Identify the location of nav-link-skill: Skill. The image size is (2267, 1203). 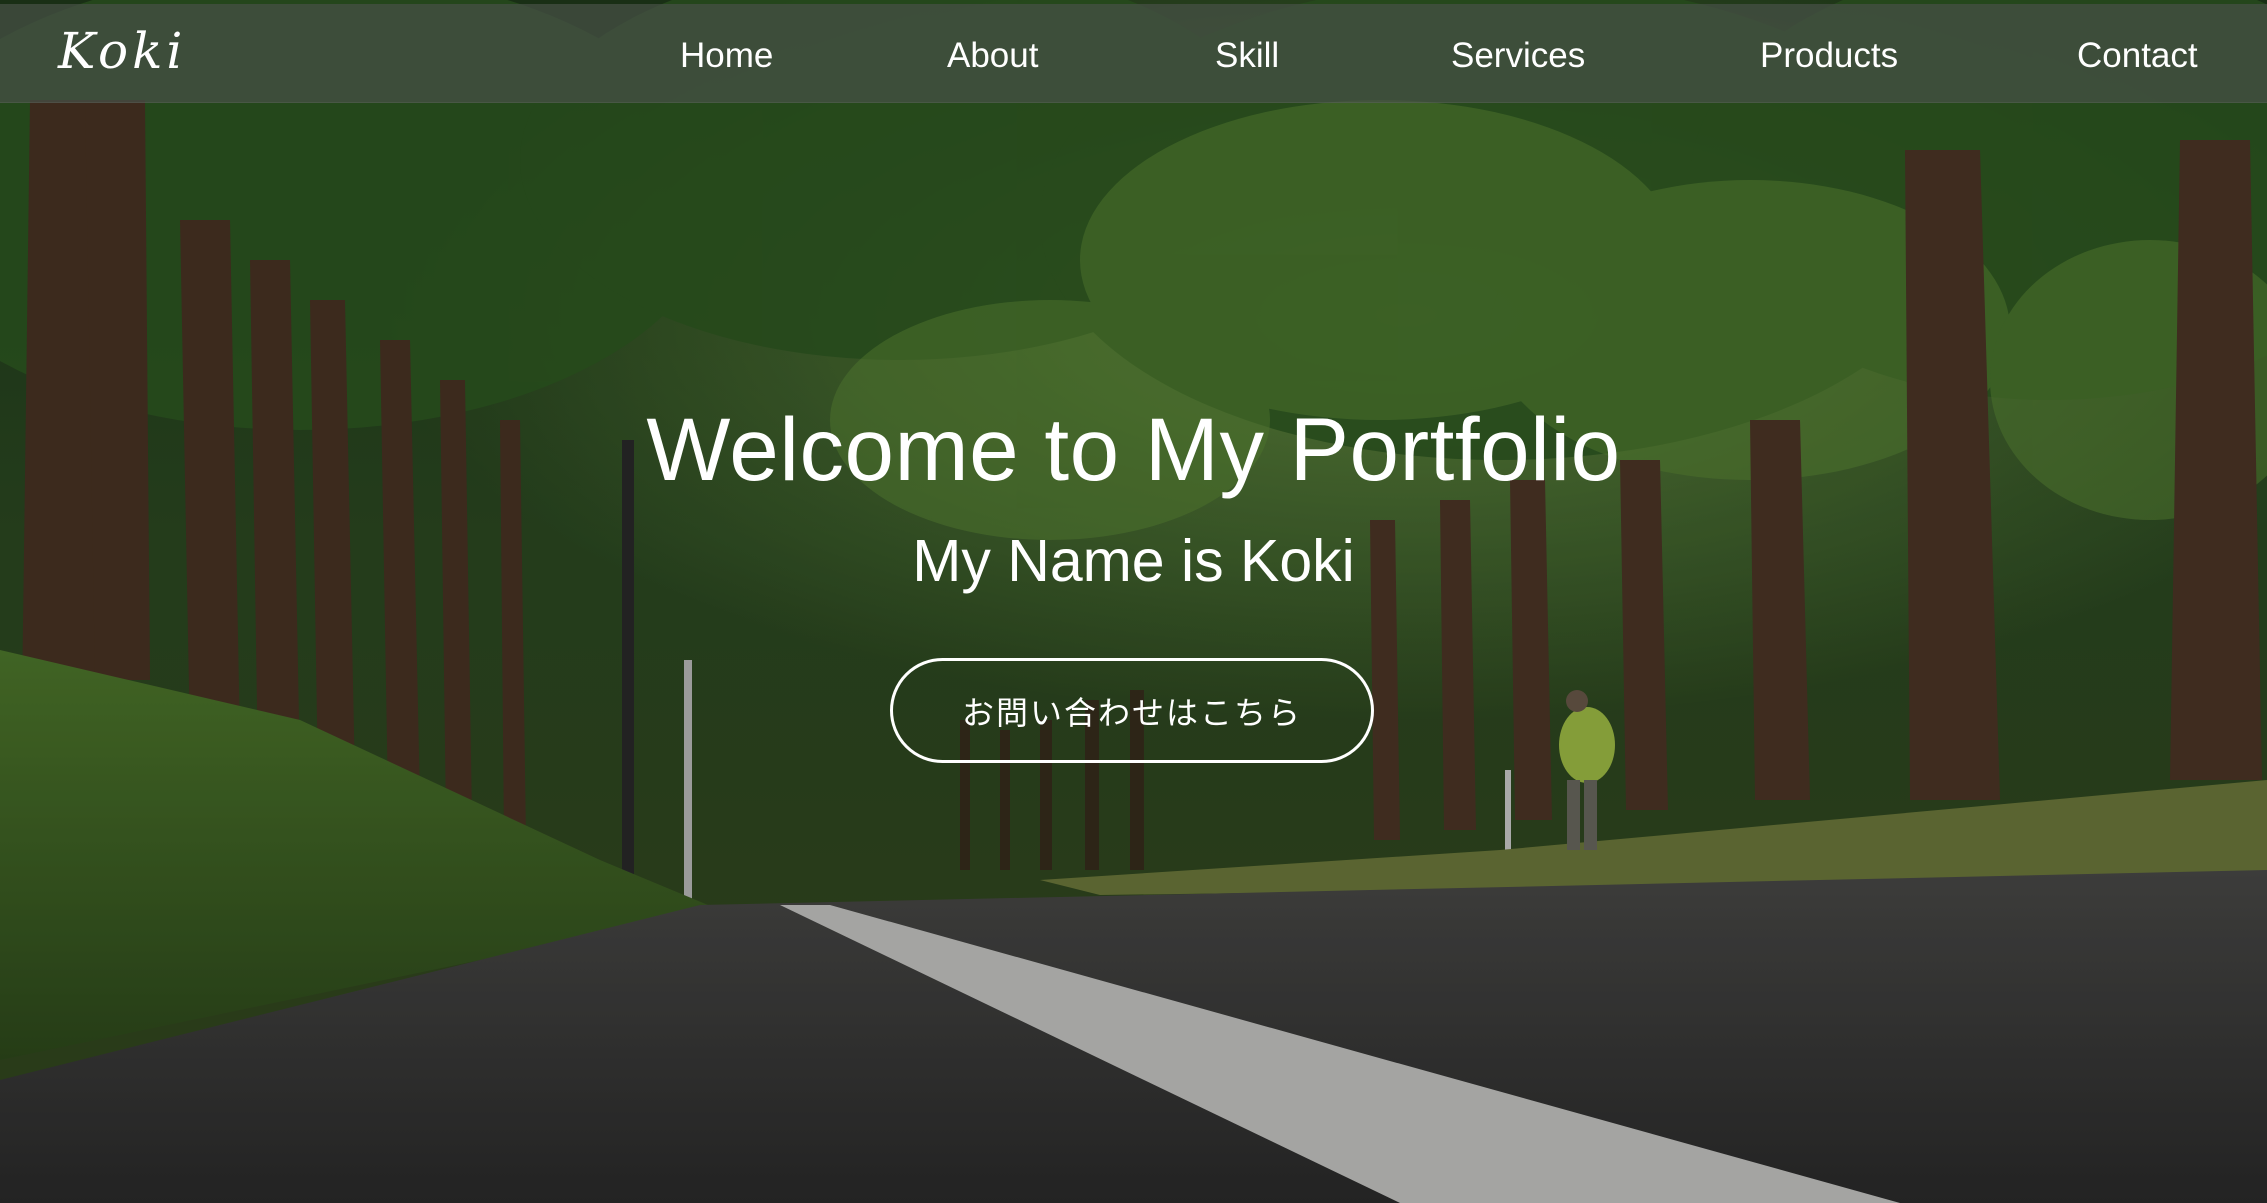
(1247, 56).